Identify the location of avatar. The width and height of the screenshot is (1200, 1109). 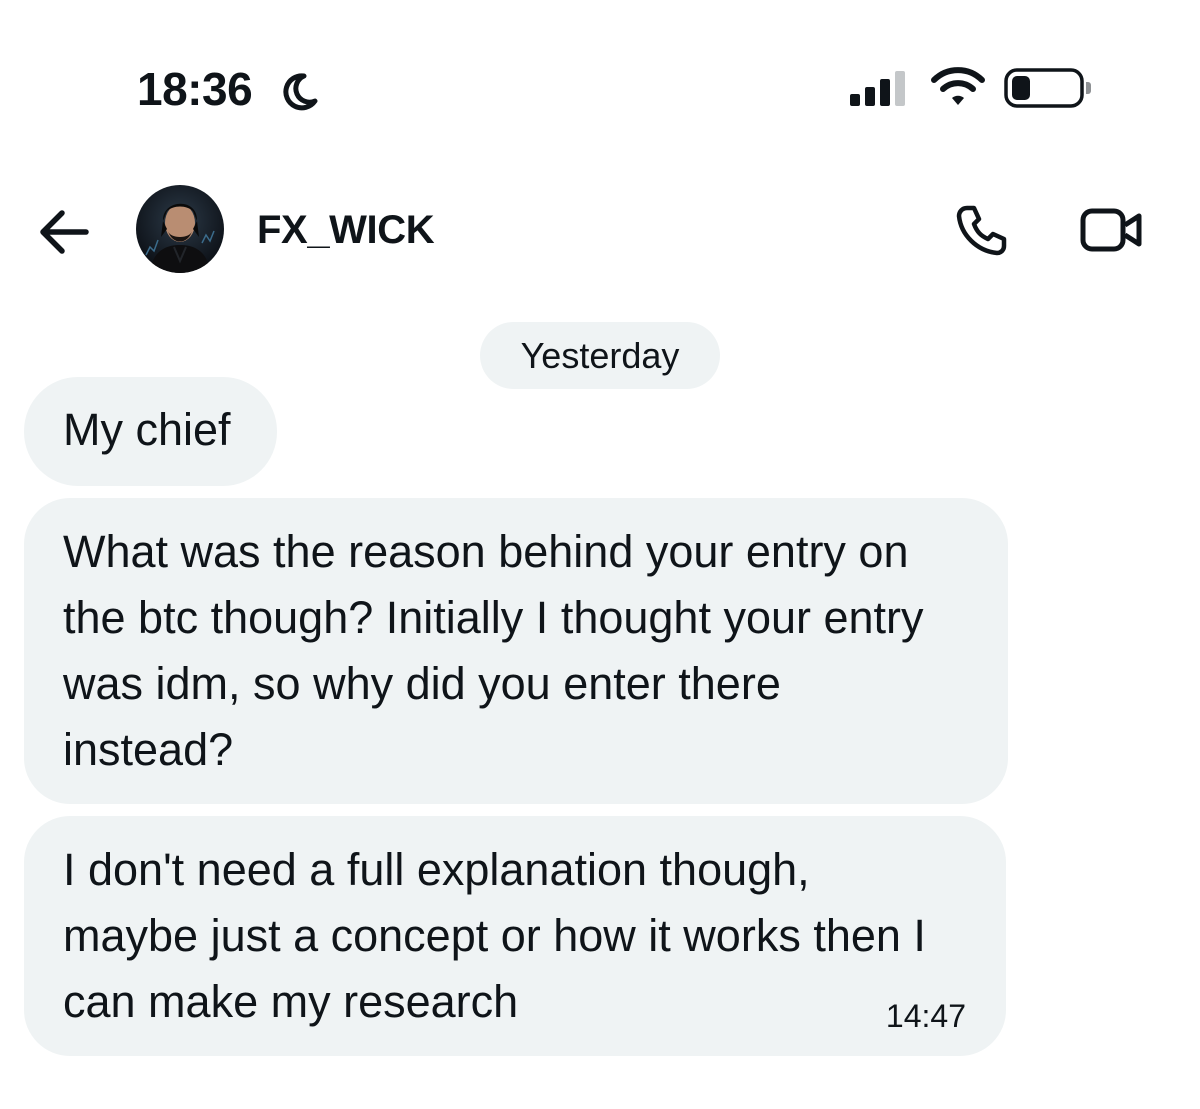
(180, 229).